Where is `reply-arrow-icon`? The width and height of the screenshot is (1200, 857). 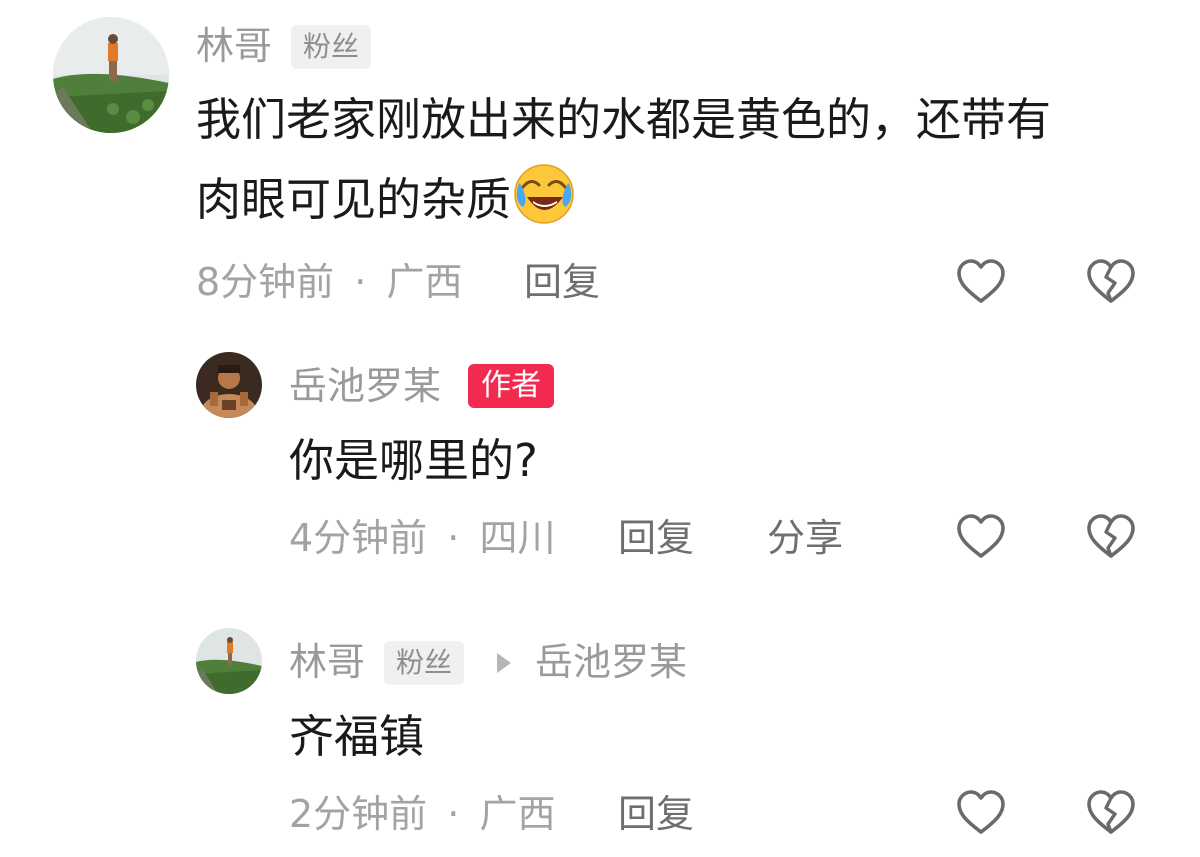
reply-arrow-icon is located at coordinates (504, 663).